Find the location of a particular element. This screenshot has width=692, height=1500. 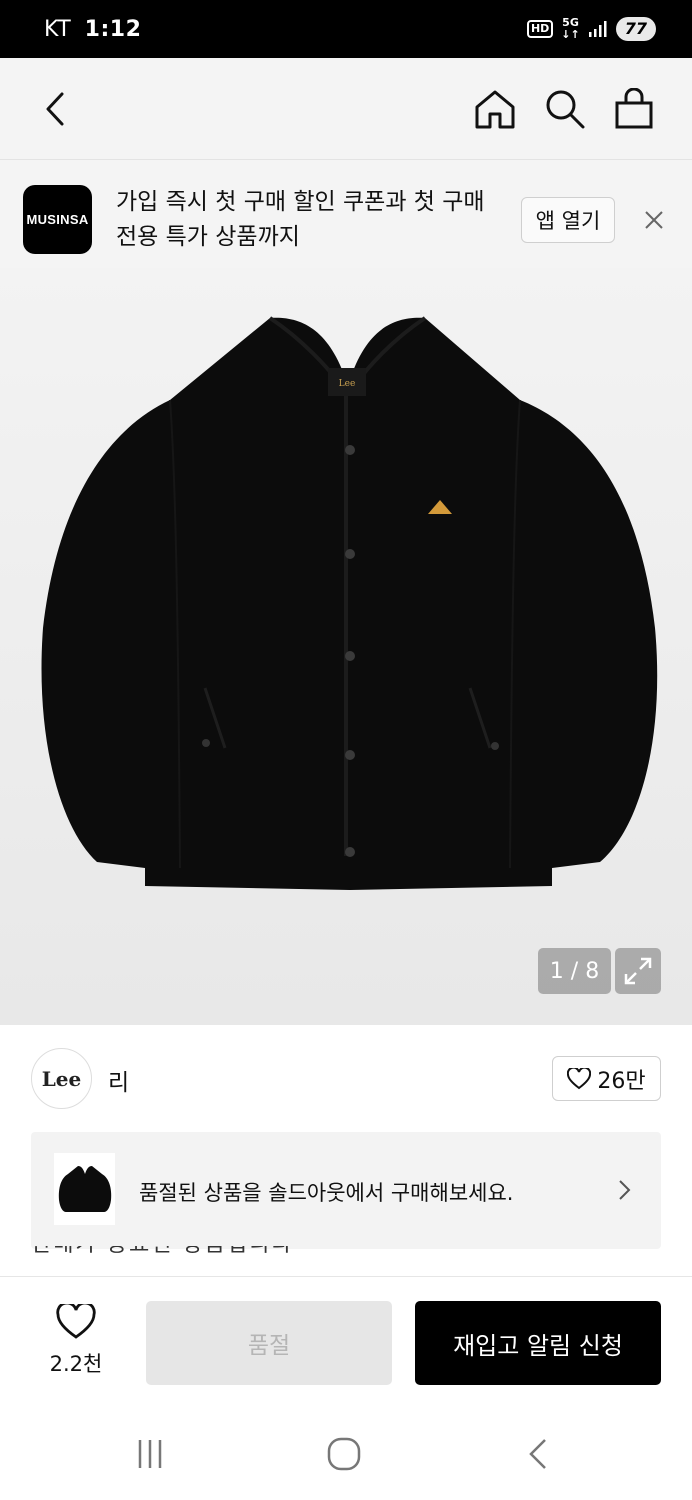

expand-icon is located at coordinates (638, 971).